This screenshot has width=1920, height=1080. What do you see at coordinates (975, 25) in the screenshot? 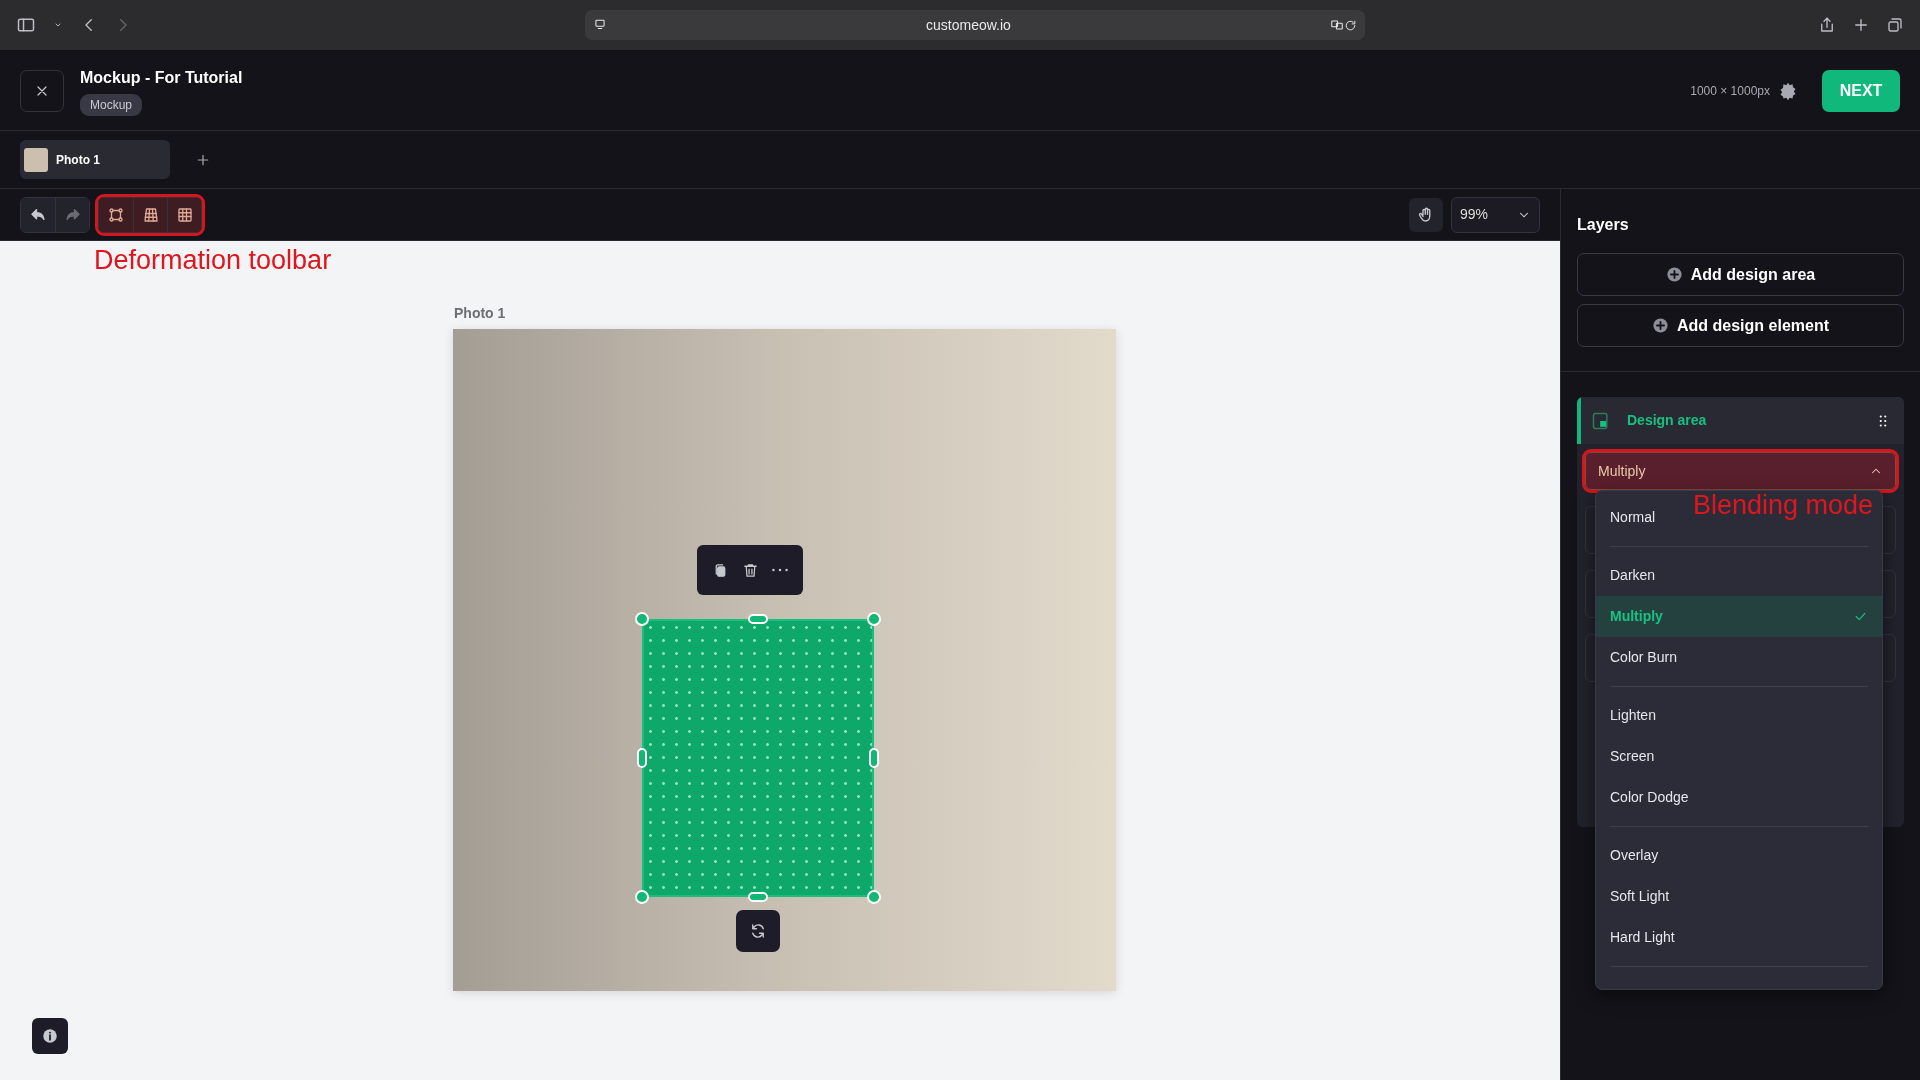
I see `address-bar: customeow.io` at bounding box center [975, 25].